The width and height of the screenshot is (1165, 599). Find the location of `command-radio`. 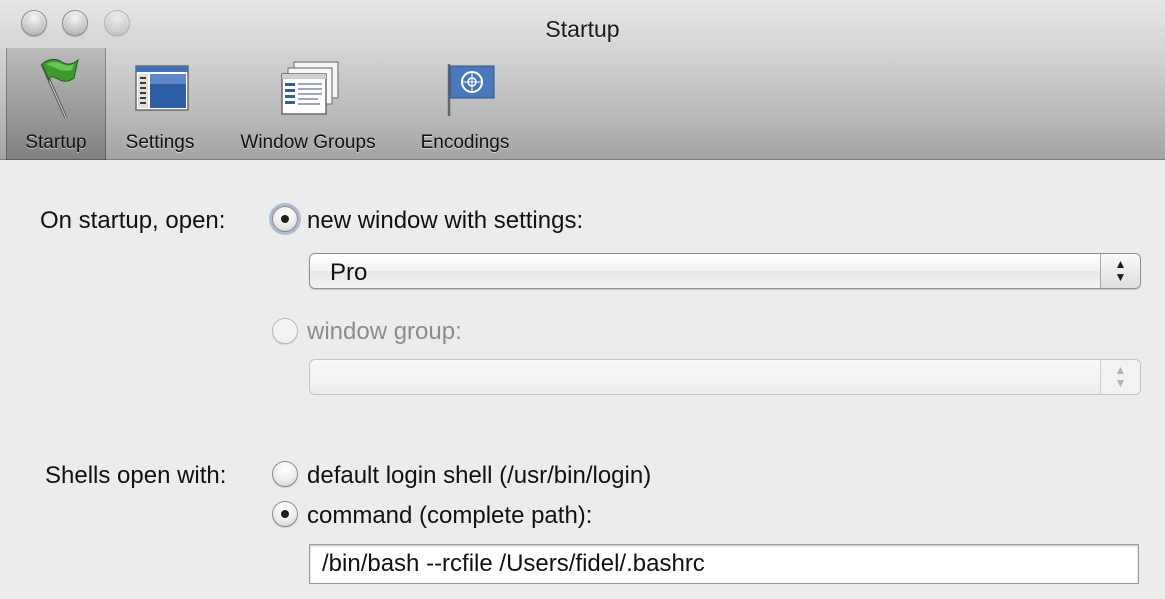

command-radio is located at coordinates (285, 514).